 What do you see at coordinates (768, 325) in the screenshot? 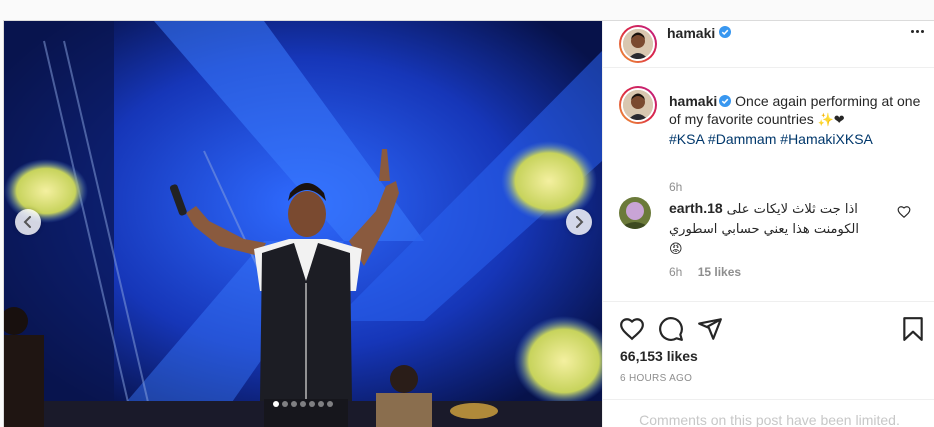
I see `post-actions` at bounding box center [768, 325].